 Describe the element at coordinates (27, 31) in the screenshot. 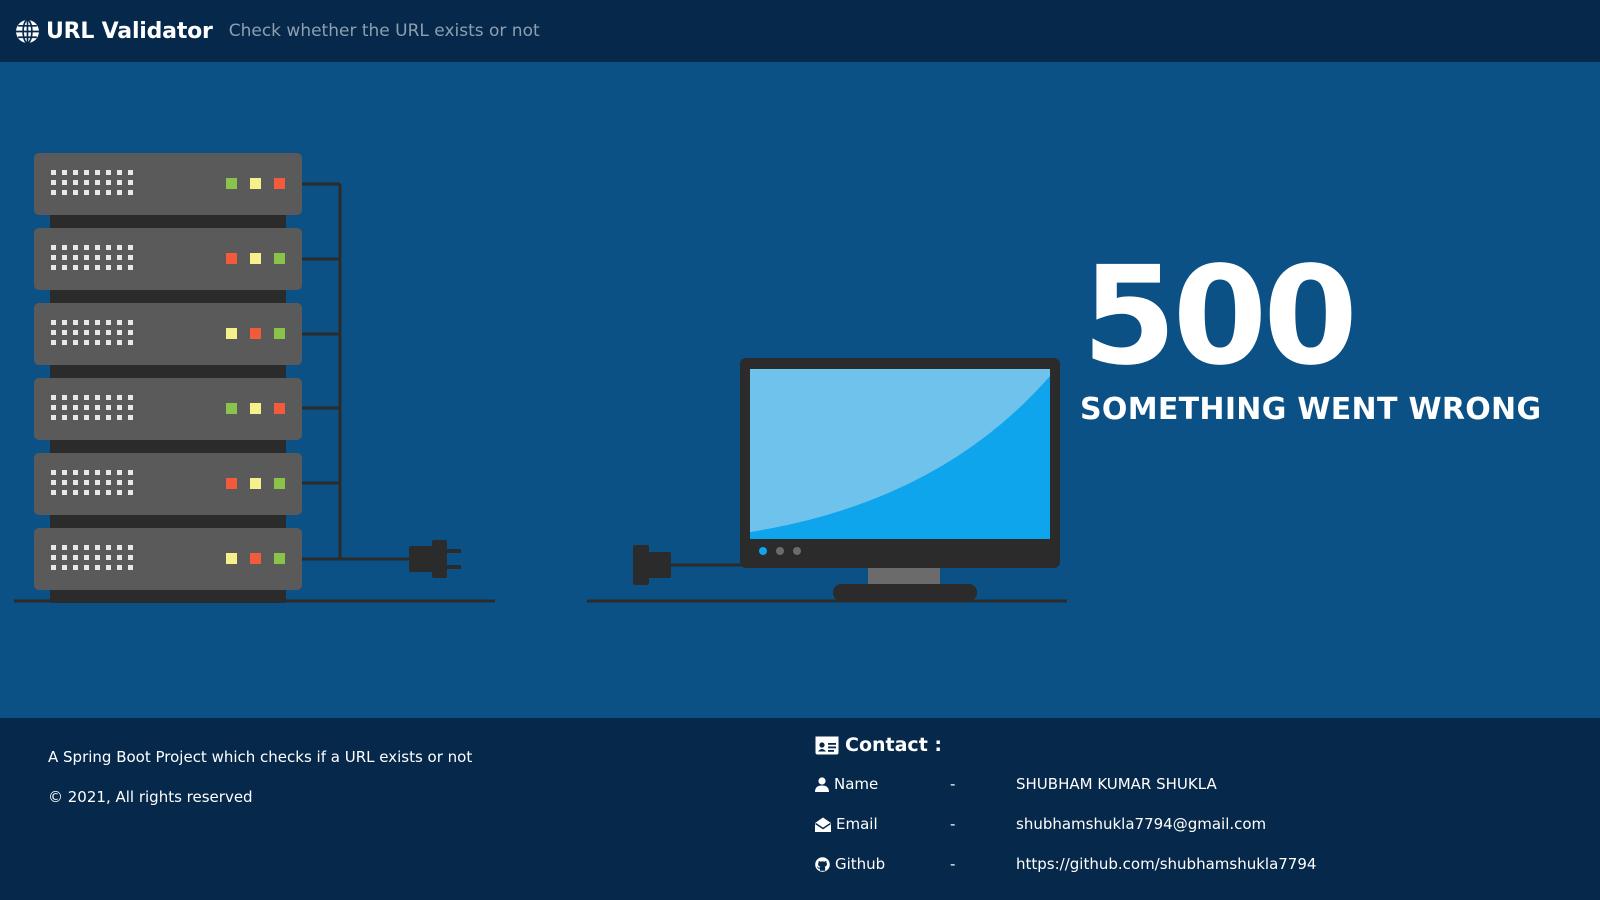

I see `globe-icon` at that location.